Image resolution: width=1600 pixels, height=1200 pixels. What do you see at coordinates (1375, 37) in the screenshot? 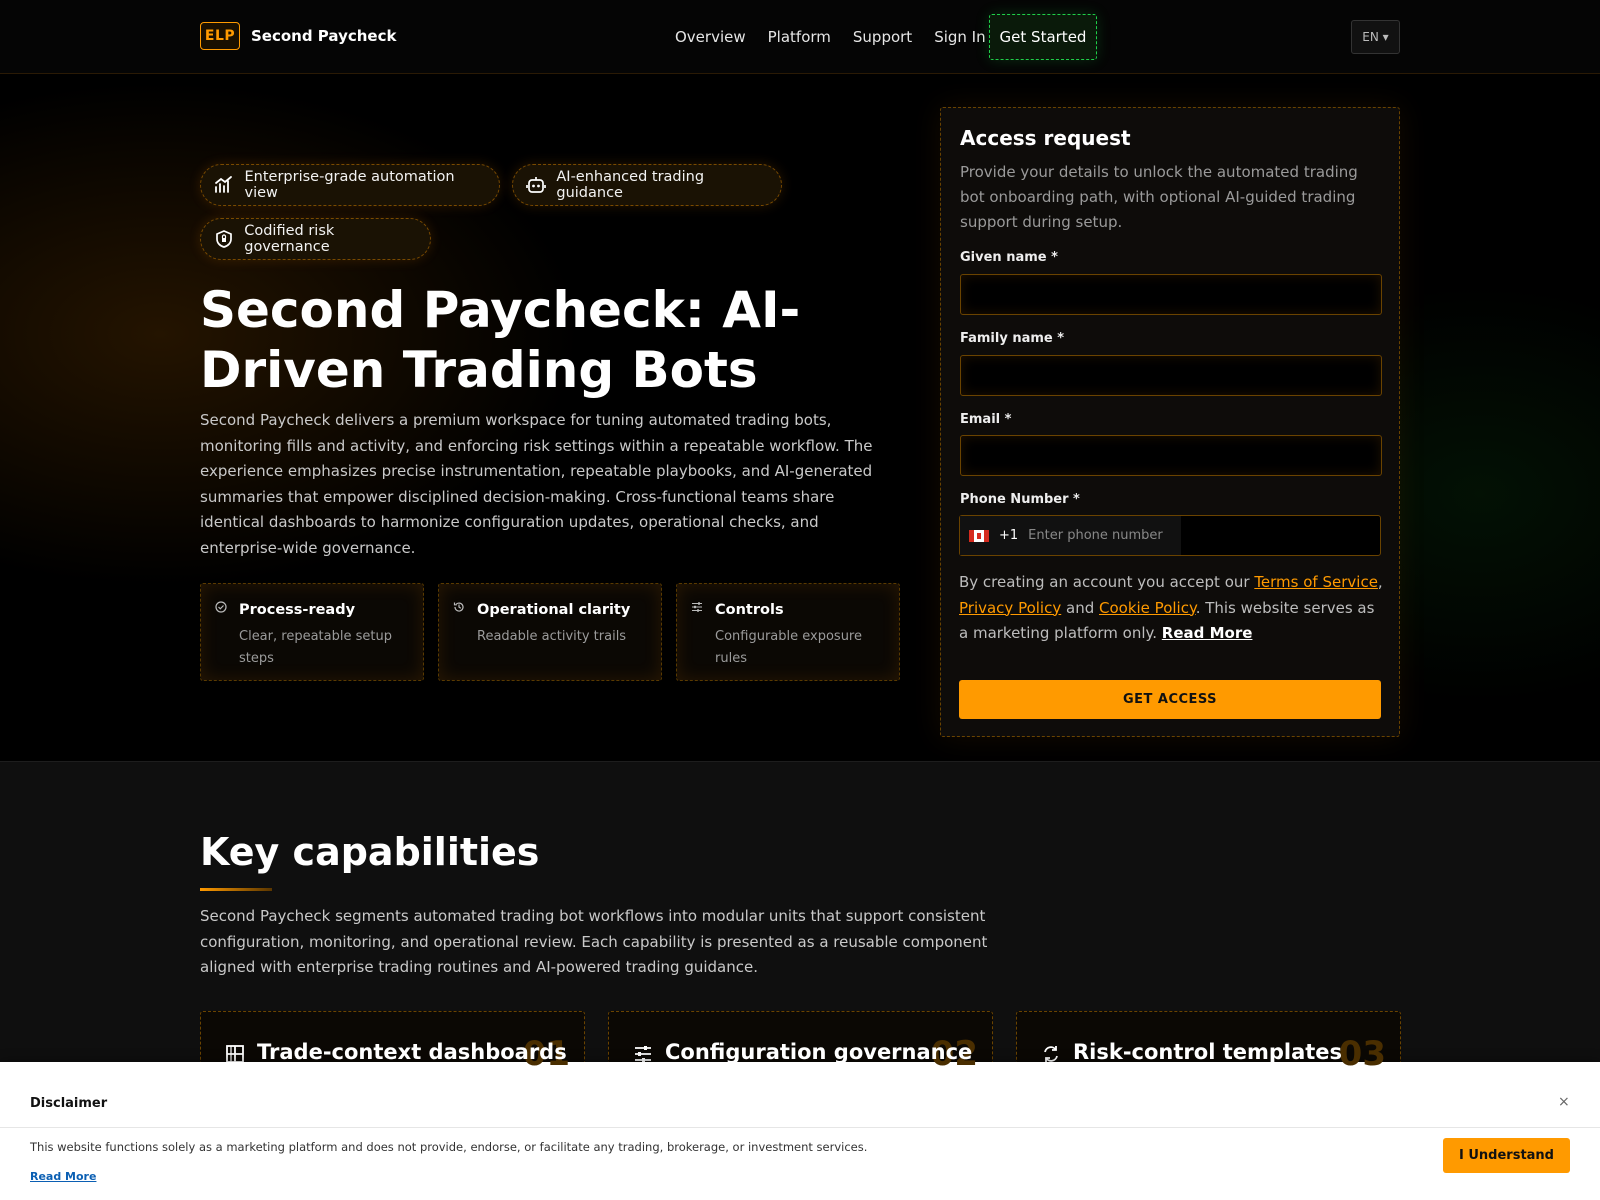
I see `language-selector: EN ▾` at bounding box center [1375, 37].